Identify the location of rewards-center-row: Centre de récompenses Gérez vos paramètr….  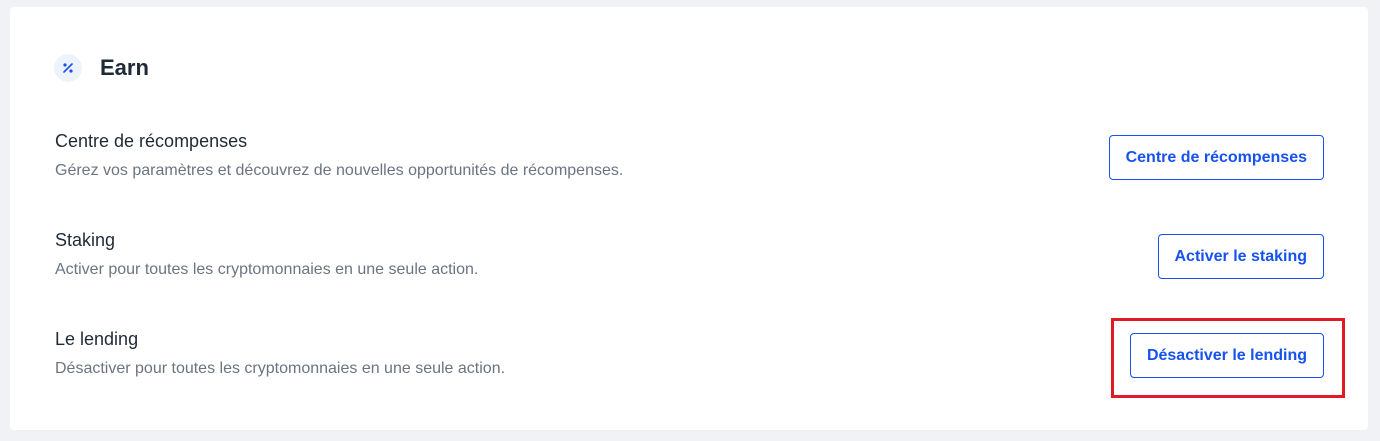
(689, 155).